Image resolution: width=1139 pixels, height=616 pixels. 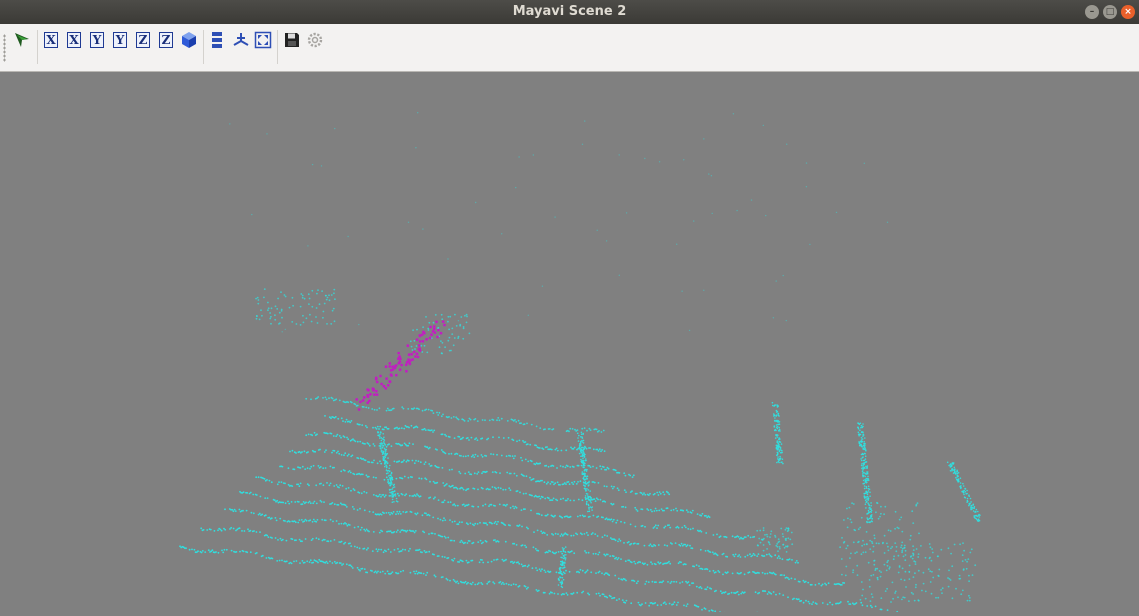 What do you see at coordinates (97, 40) in the screenshot?
I see `view-y-plus-icon: Y` at bounding box center [97, 40].